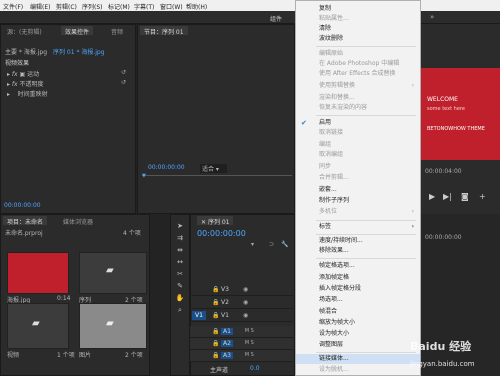  What do you see at coordinates (144, 6) in the screenshot?
I see `menu-title: 字幕(T)` at bounding box center [144, 6].